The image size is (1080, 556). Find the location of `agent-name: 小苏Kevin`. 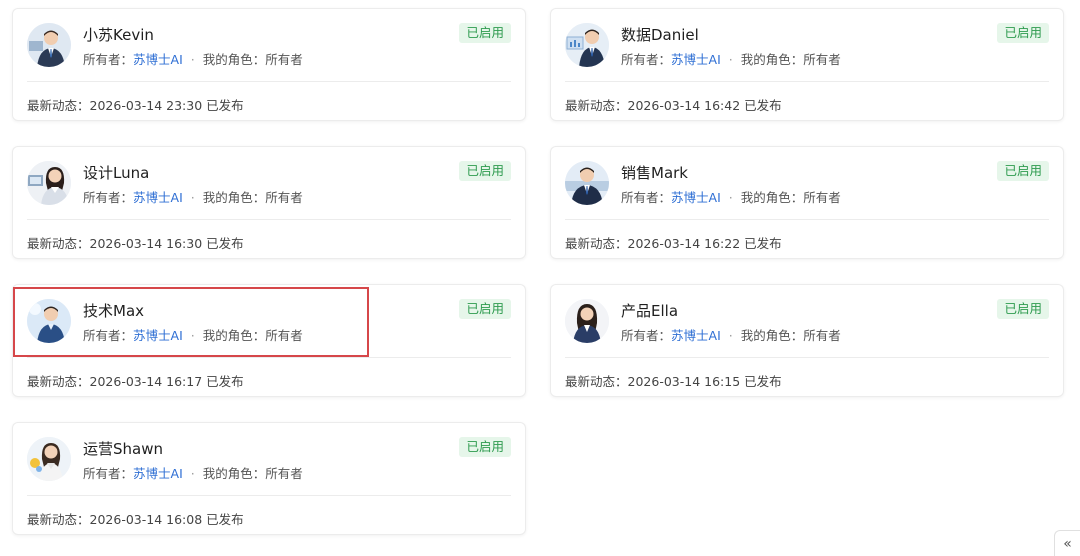

agent-name: 小苏Kevin is located at coordinates (118, 35).